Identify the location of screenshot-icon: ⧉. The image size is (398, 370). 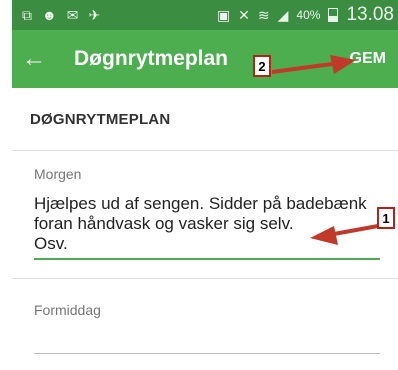
(27, 15).